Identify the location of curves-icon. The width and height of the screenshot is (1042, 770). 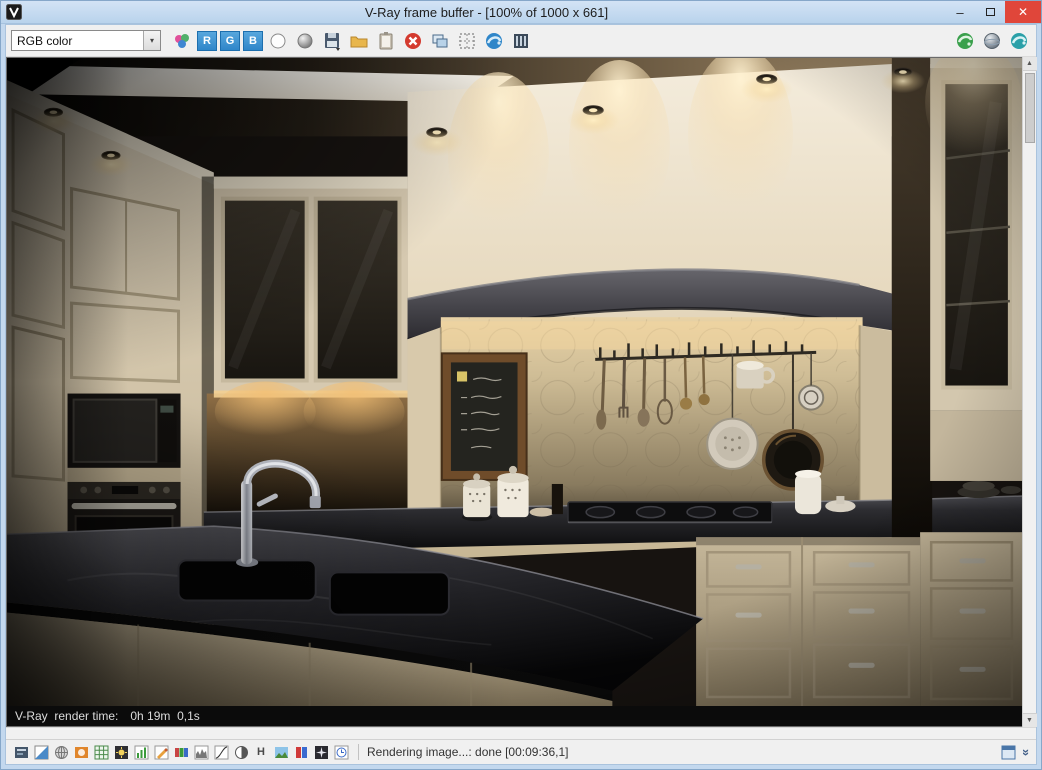
(221, 752).